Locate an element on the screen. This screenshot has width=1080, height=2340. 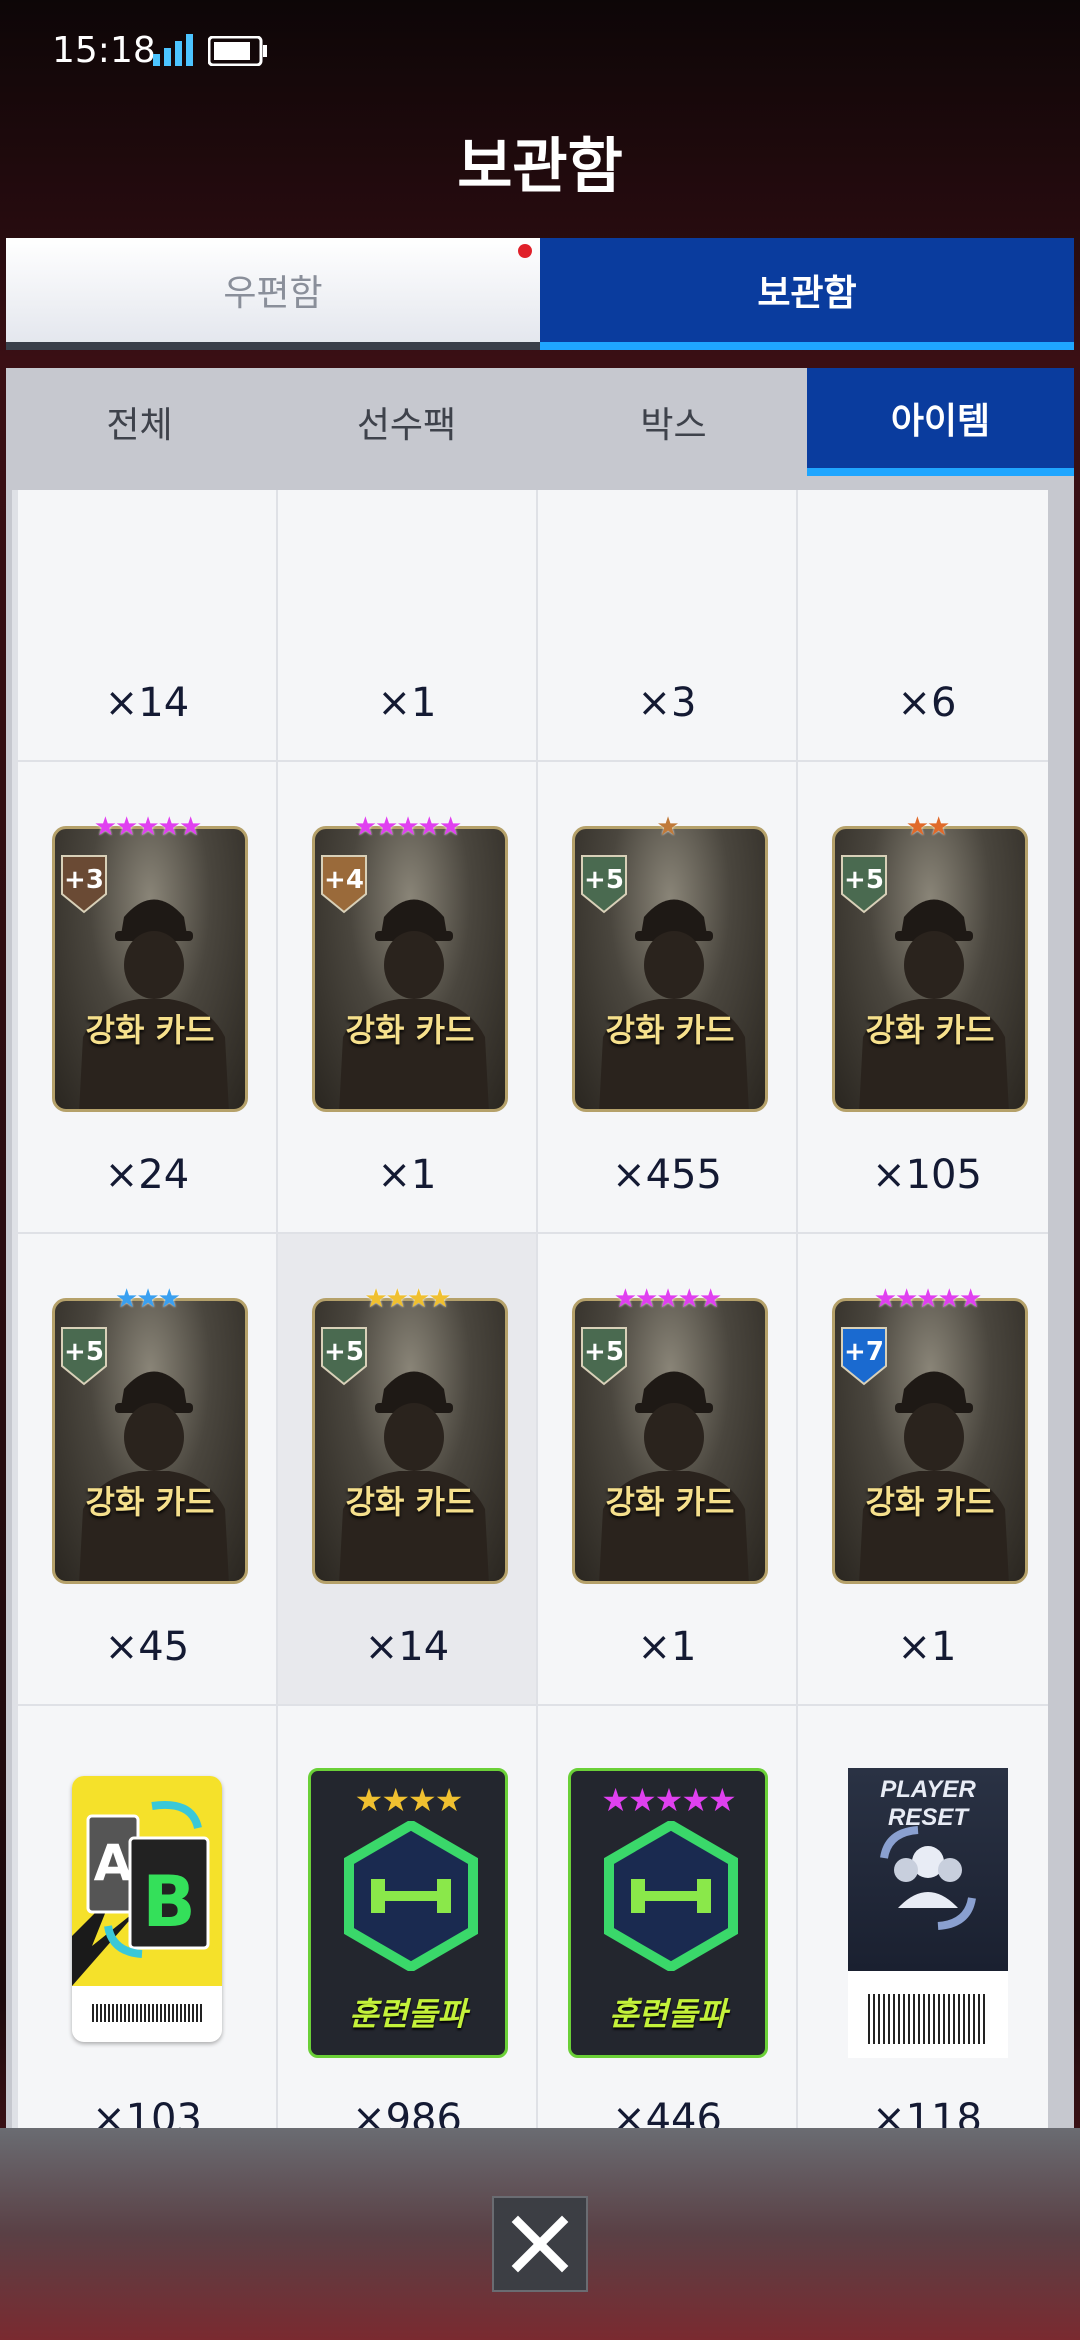
status-time: 15:18 is located at coordinates (104, 50).